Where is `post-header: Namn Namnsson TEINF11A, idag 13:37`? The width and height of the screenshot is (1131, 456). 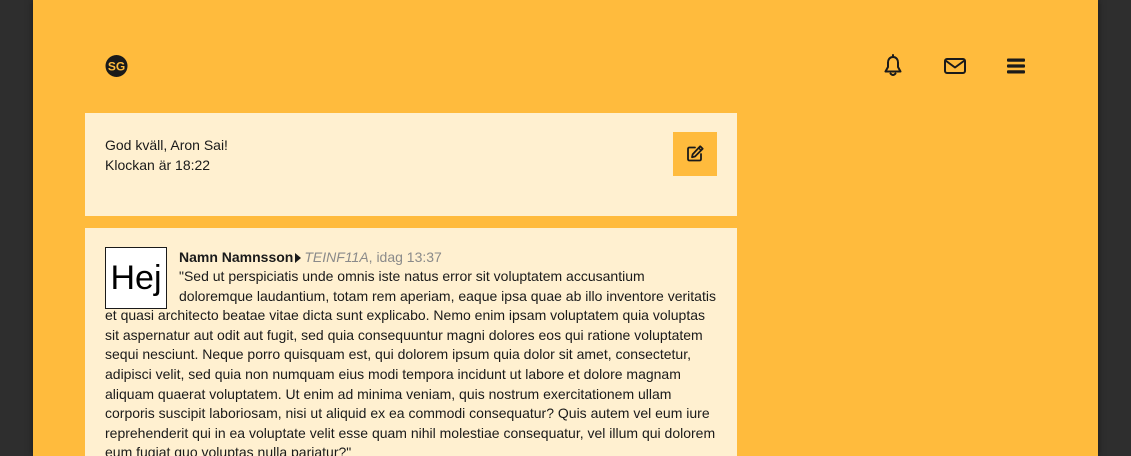 post-header: Namn Namnsson TEINF11A, idag 13:37 is located at coordinates (411, 257).